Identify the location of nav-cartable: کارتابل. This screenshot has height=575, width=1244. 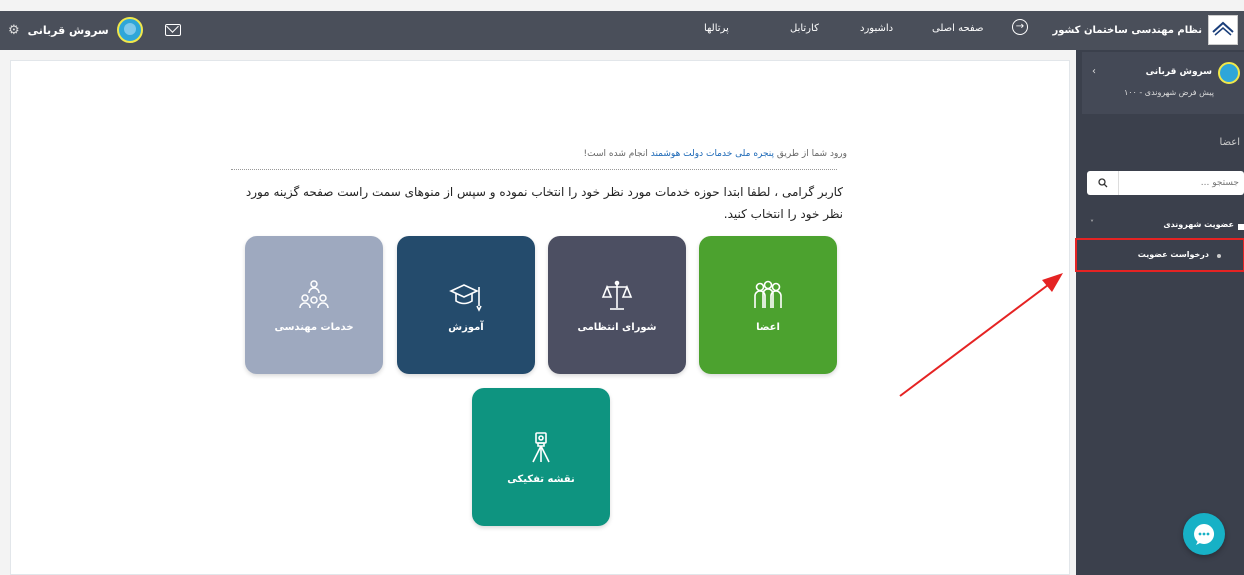
(804, 28).